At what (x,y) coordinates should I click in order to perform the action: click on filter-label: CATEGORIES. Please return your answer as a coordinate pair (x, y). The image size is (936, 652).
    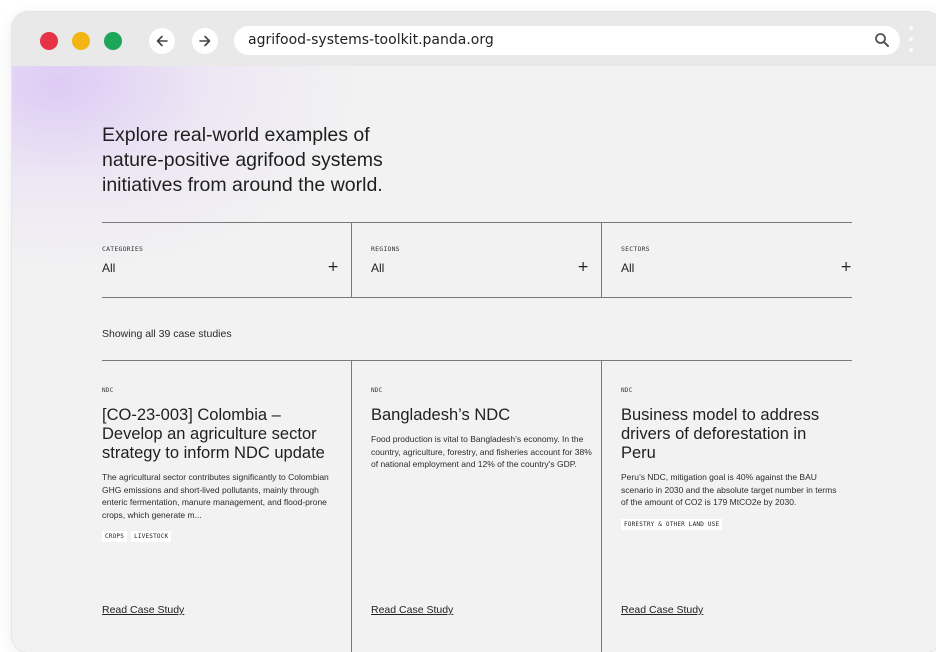
    Looking at the image, I should click on (123, 249).